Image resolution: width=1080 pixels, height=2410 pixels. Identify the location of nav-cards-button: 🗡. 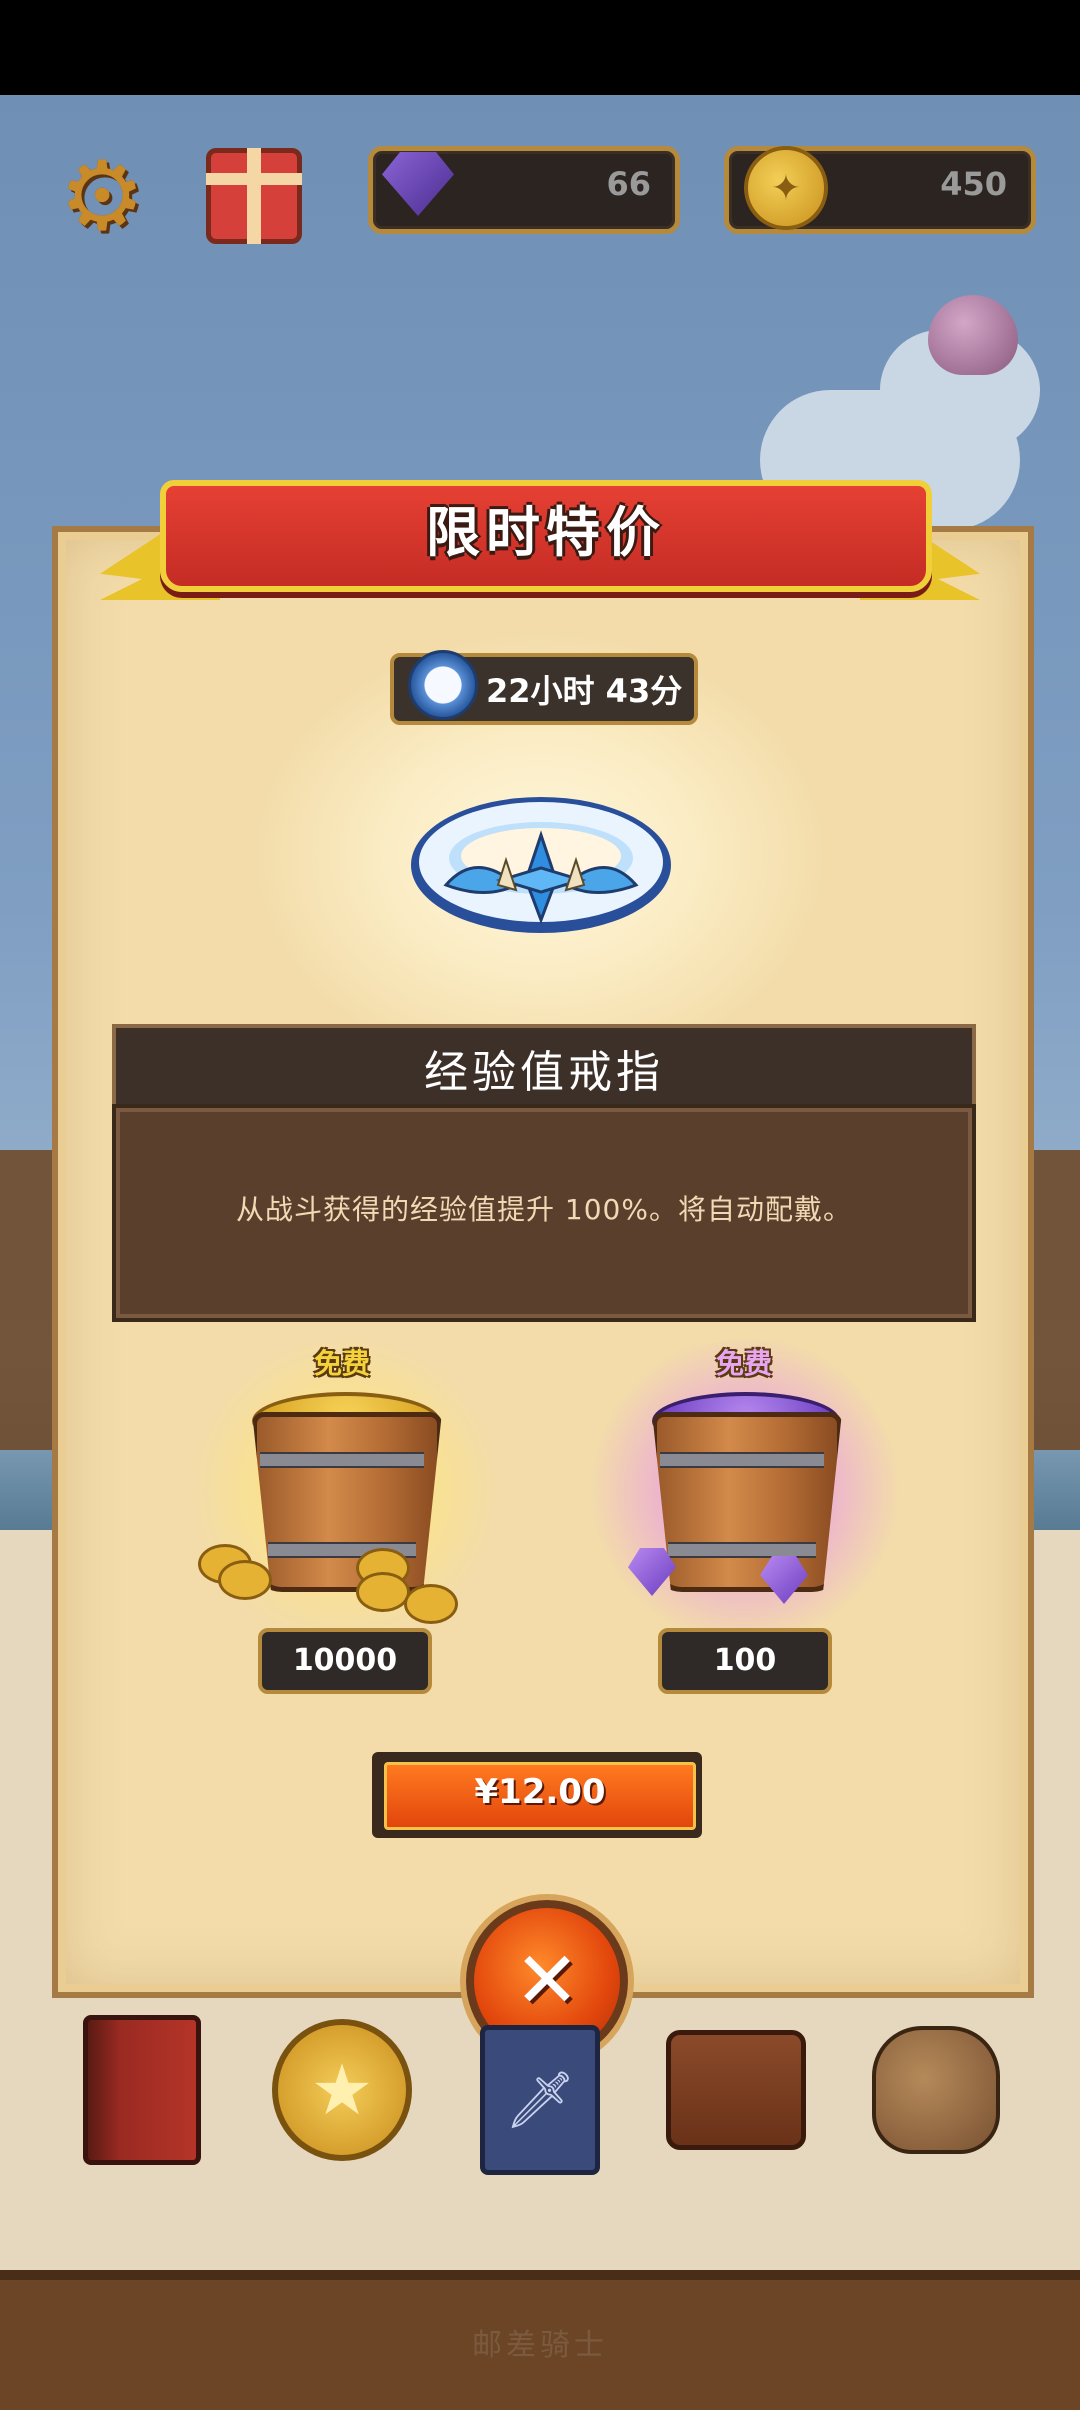
(540, 2100).